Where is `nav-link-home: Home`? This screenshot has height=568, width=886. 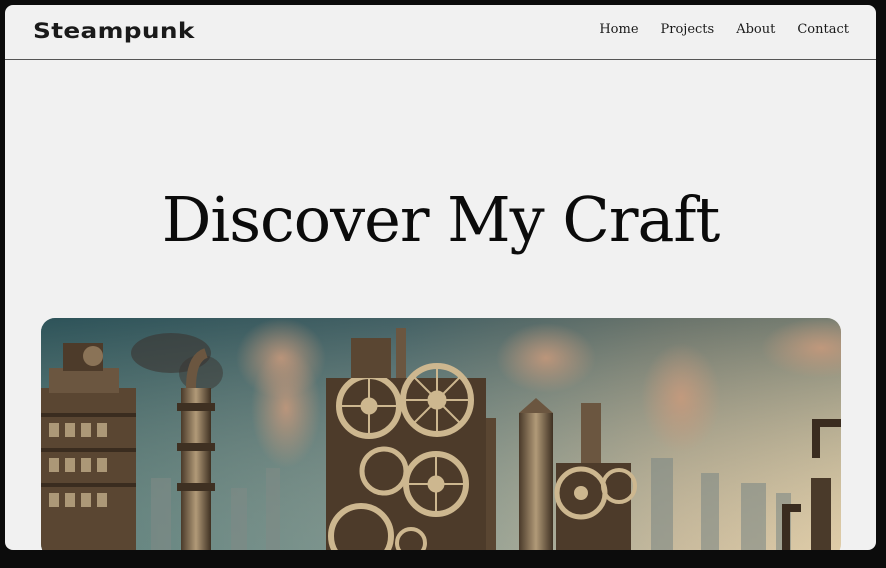
nav-link-home: Home is located at coordinates (618, 29).